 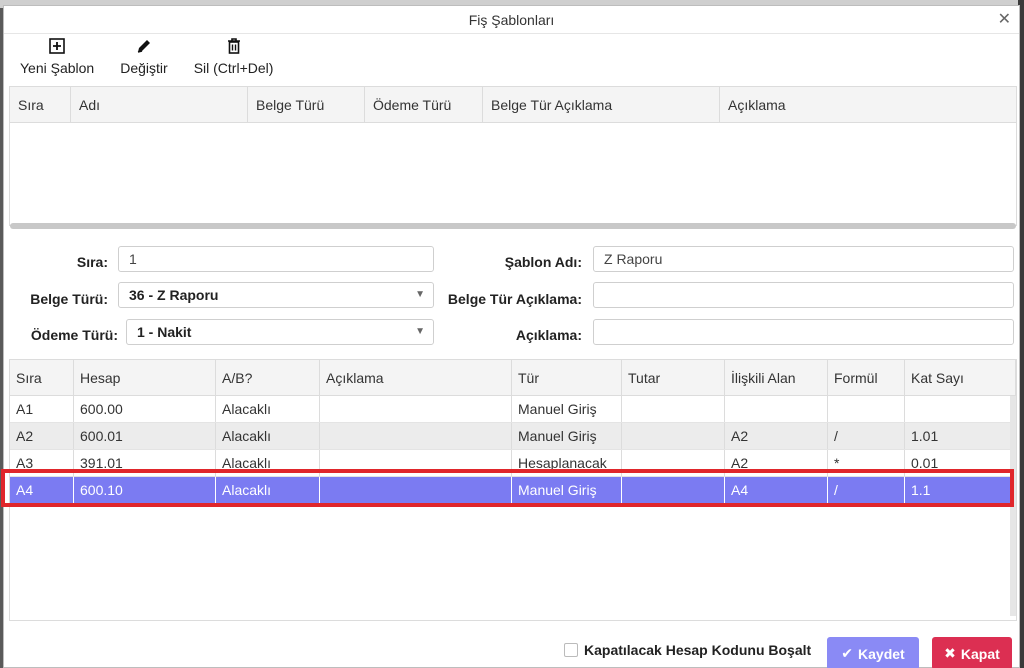 I want to click on column-header-hesap: Hesap, so click(x=145, y=377).